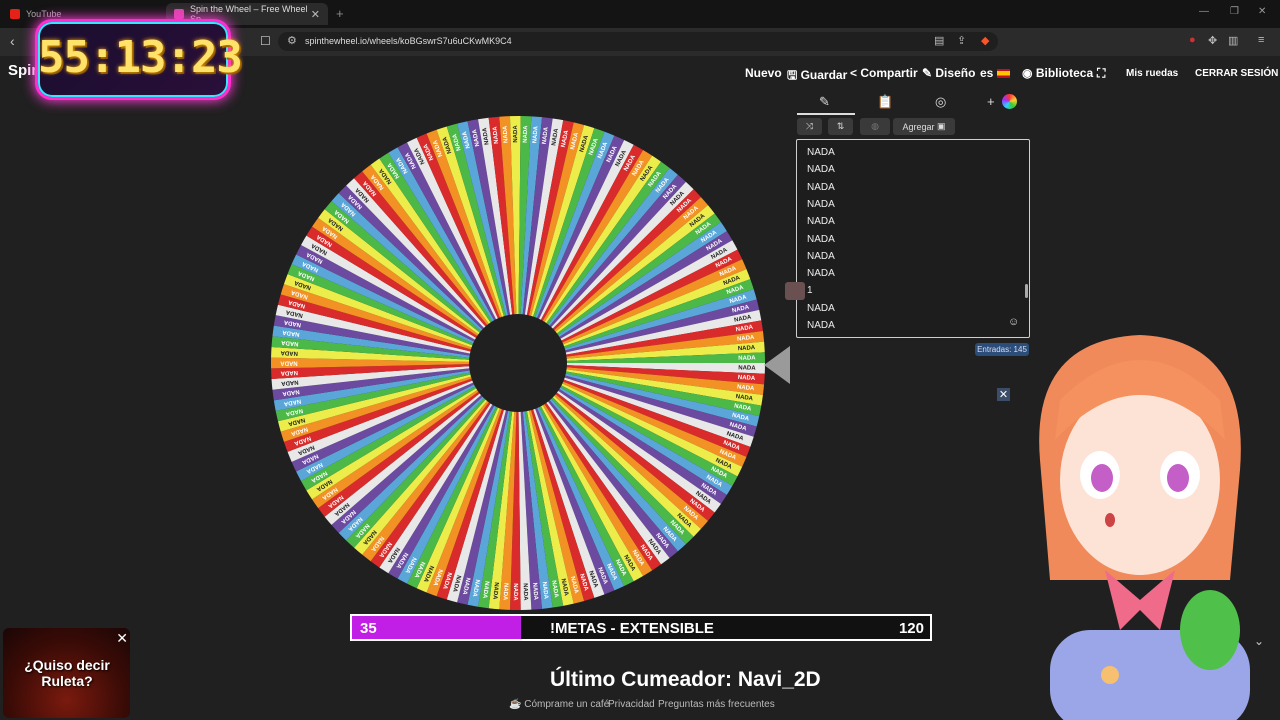 The width and height of the screenshot is (1280, 720). What do you see at coordinates (249, 14) in the screenshot?
I see `tab-label: Spin the Wheel – Free Wheel Sp` at bounding box center [249, 14].